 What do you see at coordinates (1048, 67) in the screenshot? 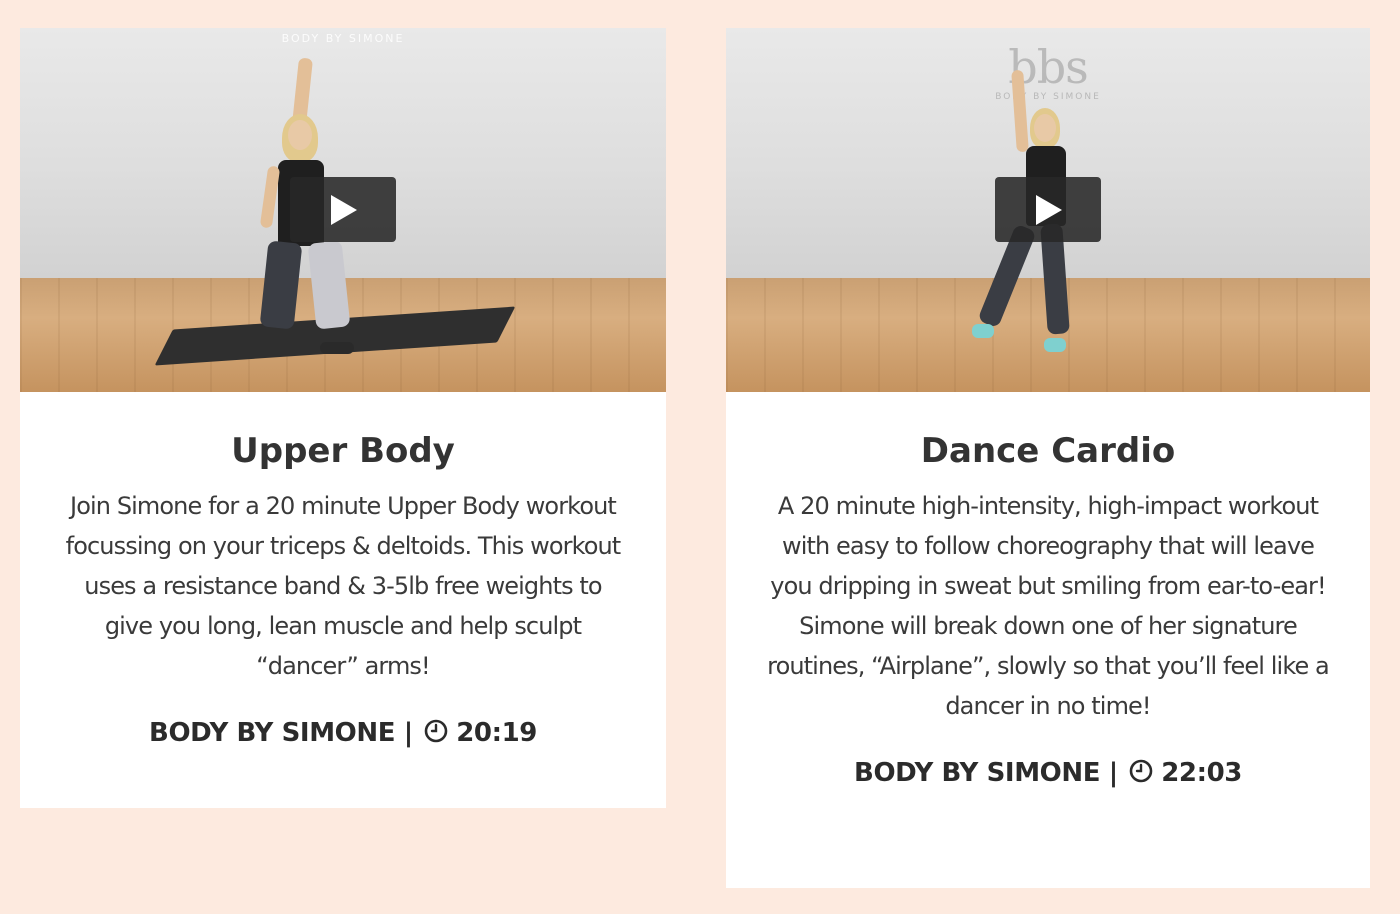
I see `bbs-logo: bbs` at bounding box center [1048, 67].